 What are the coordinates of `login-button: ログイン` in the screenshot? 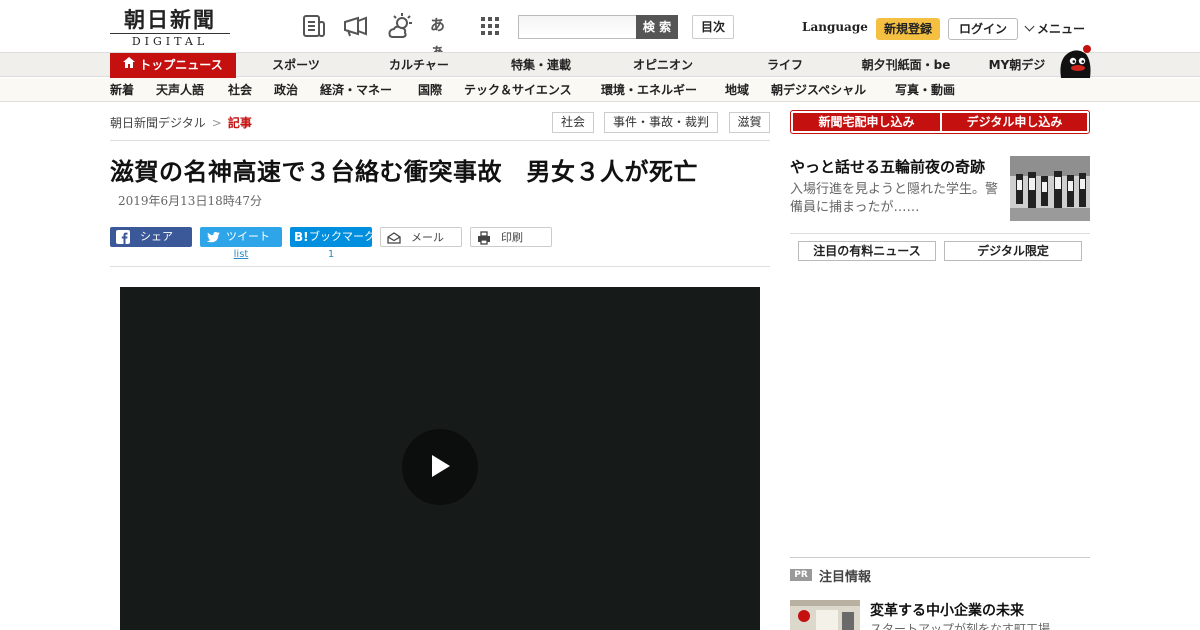 It's located at (983, 29).